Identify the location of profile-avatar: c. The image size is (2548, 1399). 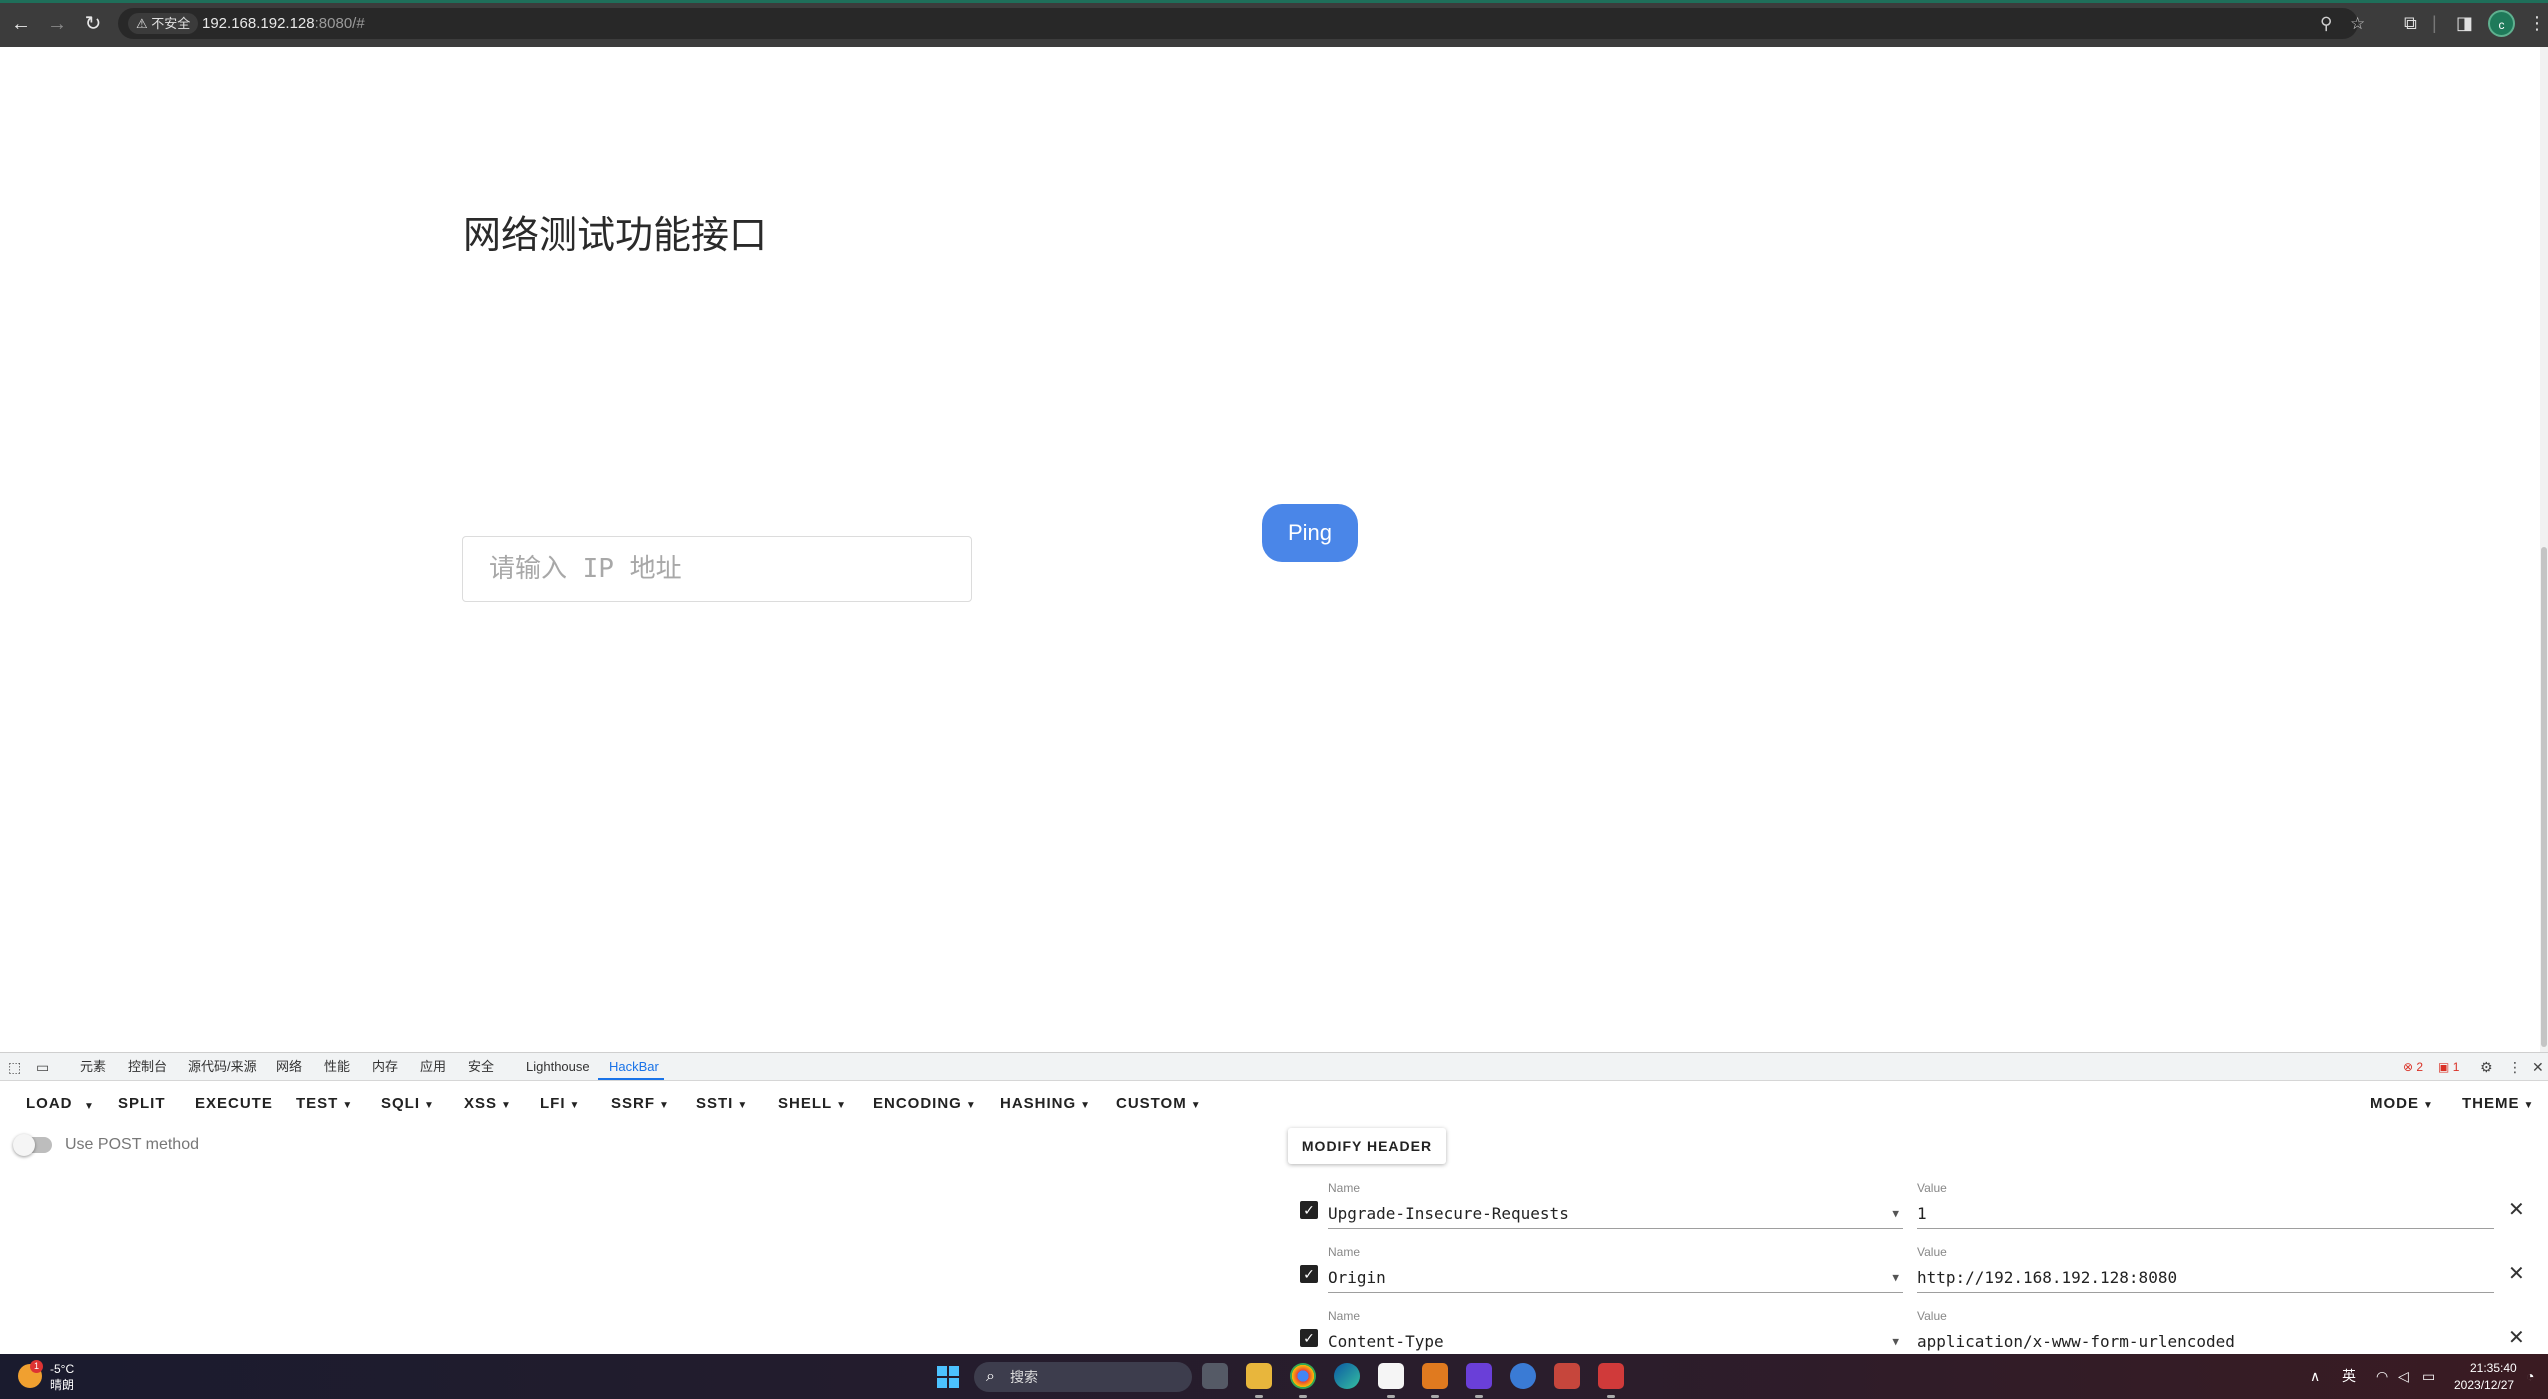
(2501, 23).